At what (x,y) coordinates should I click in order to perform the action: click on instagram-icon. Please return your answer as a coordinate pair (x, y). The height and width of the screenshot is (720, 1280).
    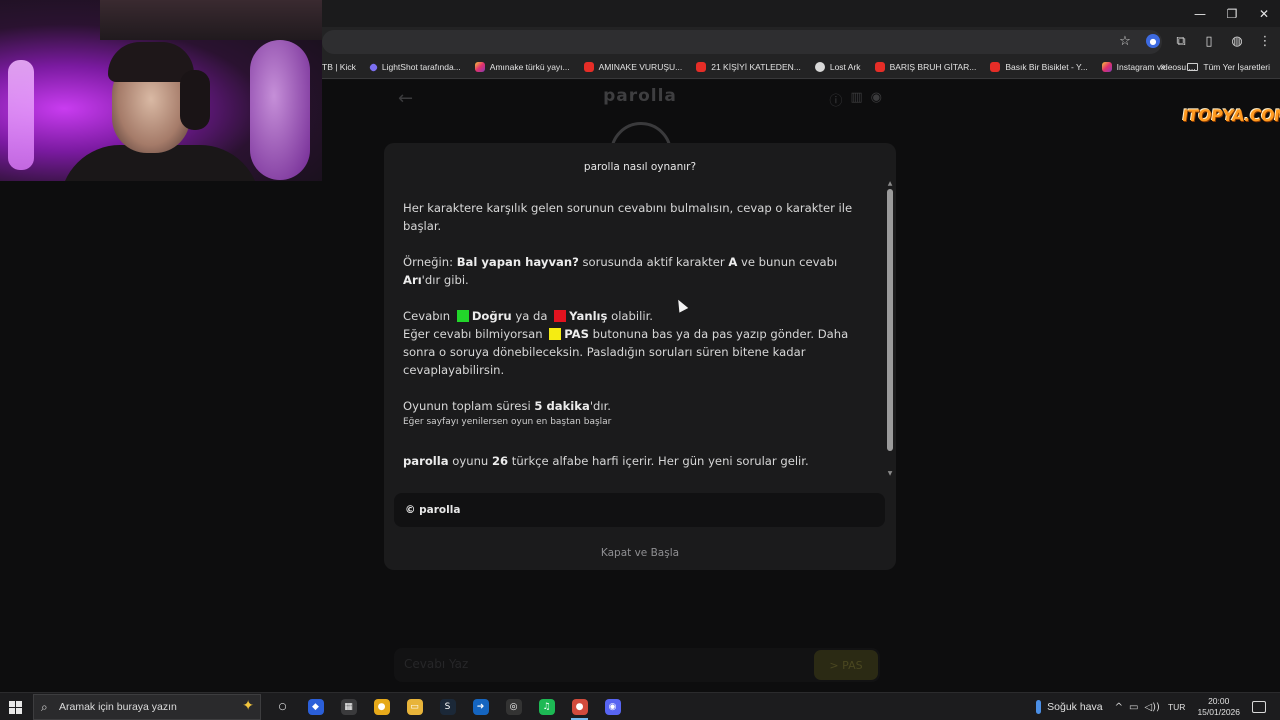
    Looking at the image, I should click on (1106, 67).